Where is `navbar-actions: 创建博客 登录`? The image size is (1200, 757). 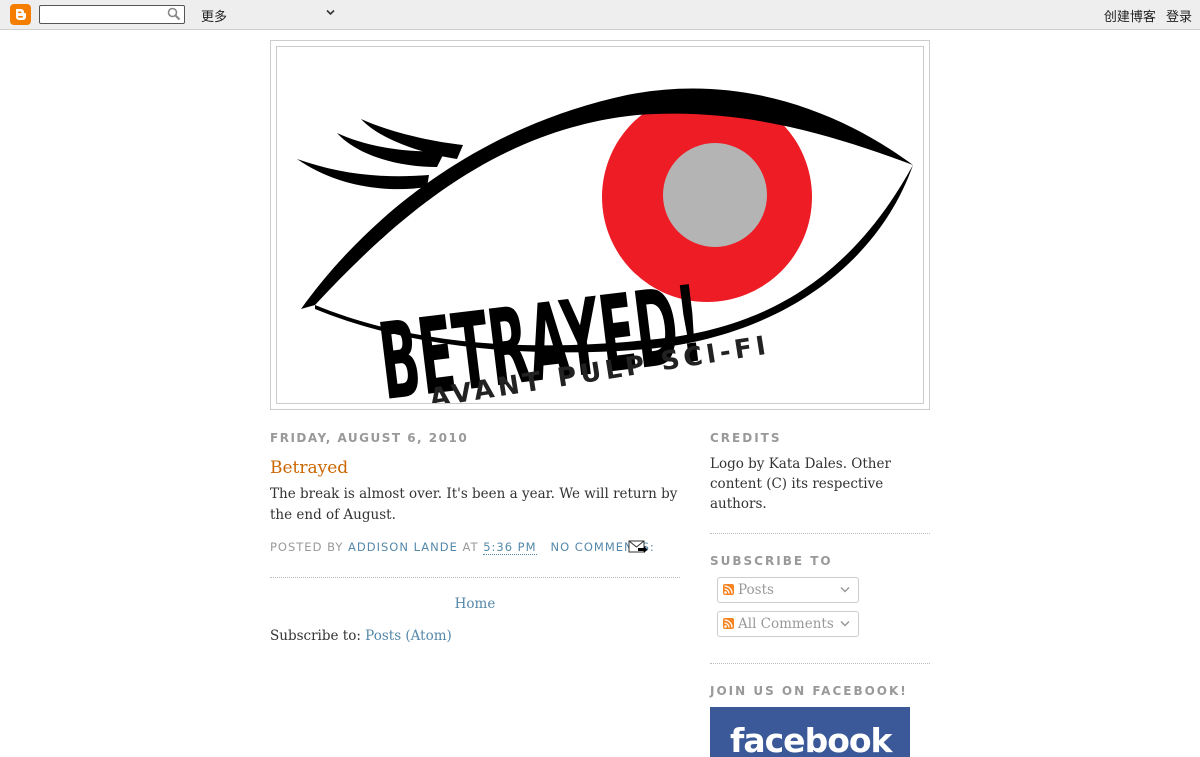 navbar-actions: 创建博客 登录 is located at coordinates (1145, 15).